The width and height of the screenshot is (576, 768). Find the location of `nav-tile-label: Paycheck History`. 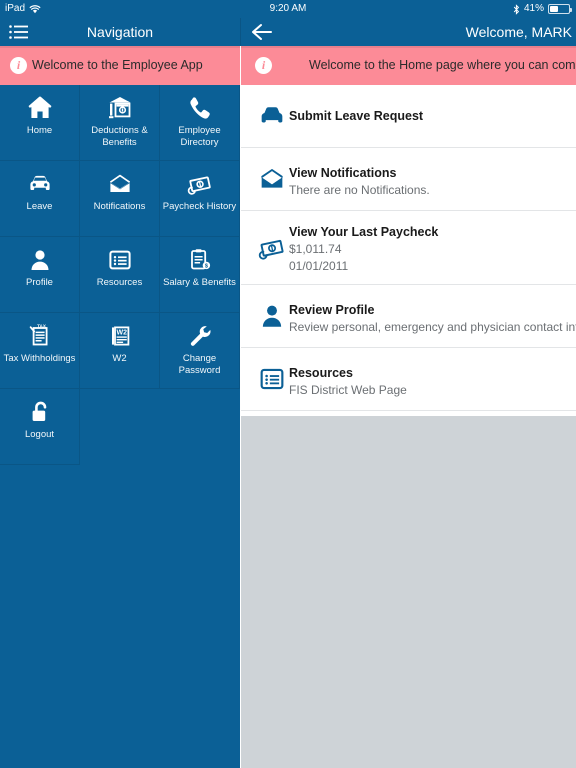

nav-tile-label: Paycheck History is located at coordinates (199, 206).